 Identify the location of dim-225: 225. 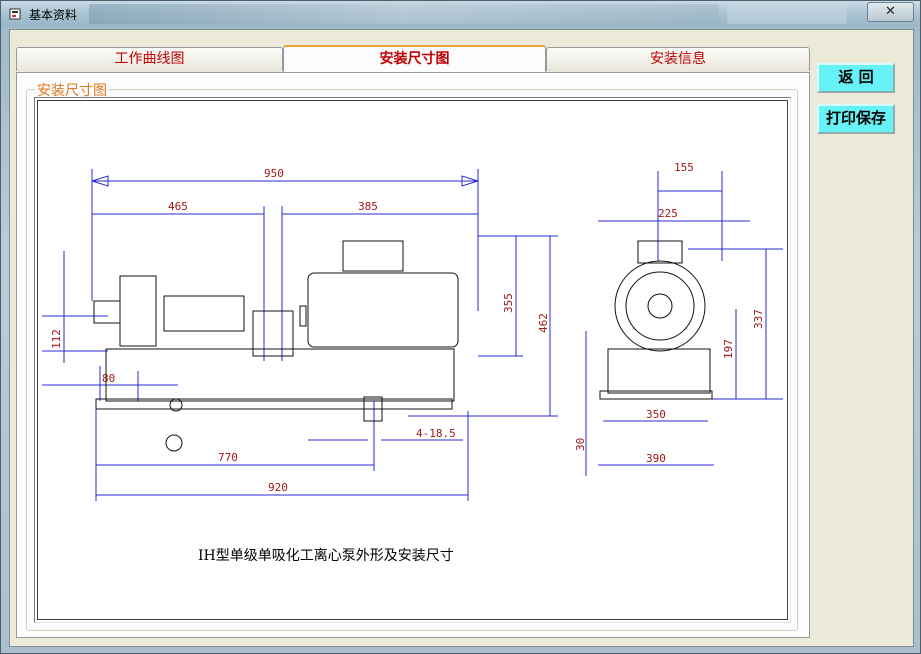
(668, 213).